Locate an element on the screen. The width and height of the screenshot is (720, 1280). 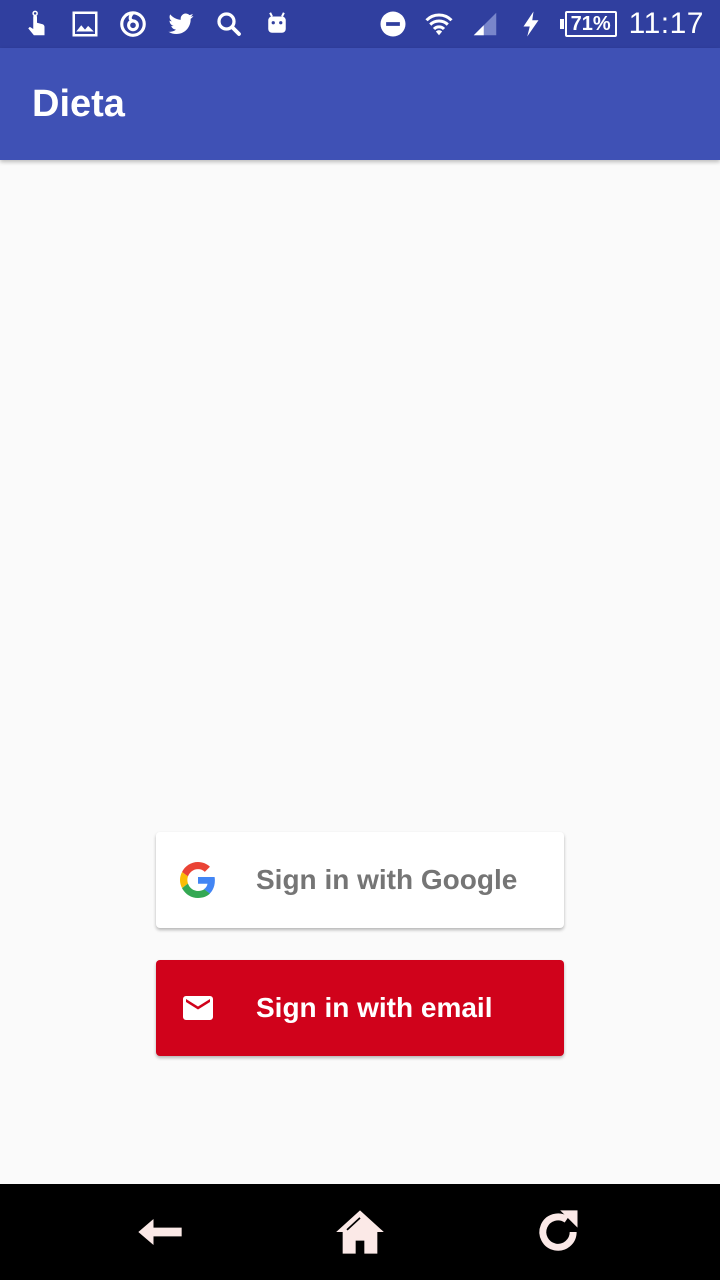
sign-in-email-button: Sign in with email is located at coordinates (360, 1008).